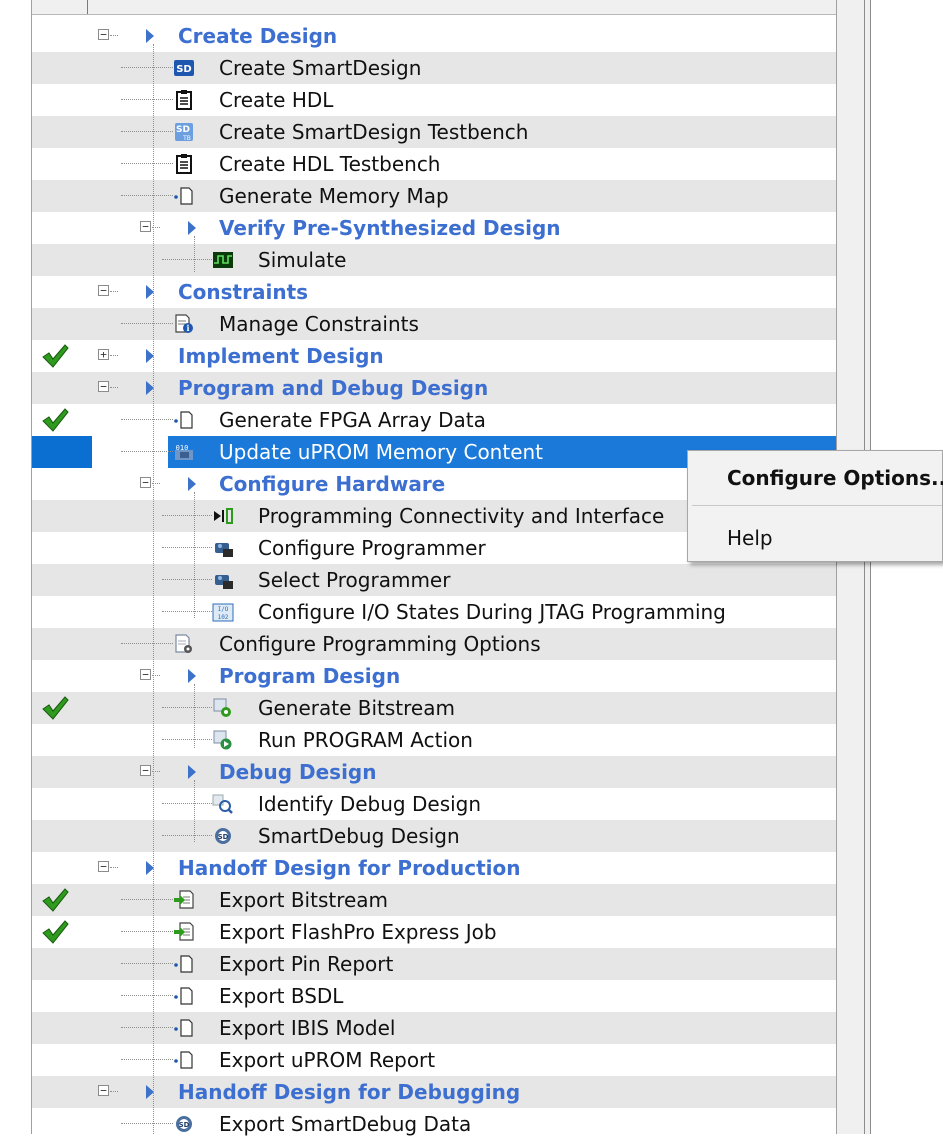  I want to click on item-label: Update uPROM Memory Content, so click(381, 452).